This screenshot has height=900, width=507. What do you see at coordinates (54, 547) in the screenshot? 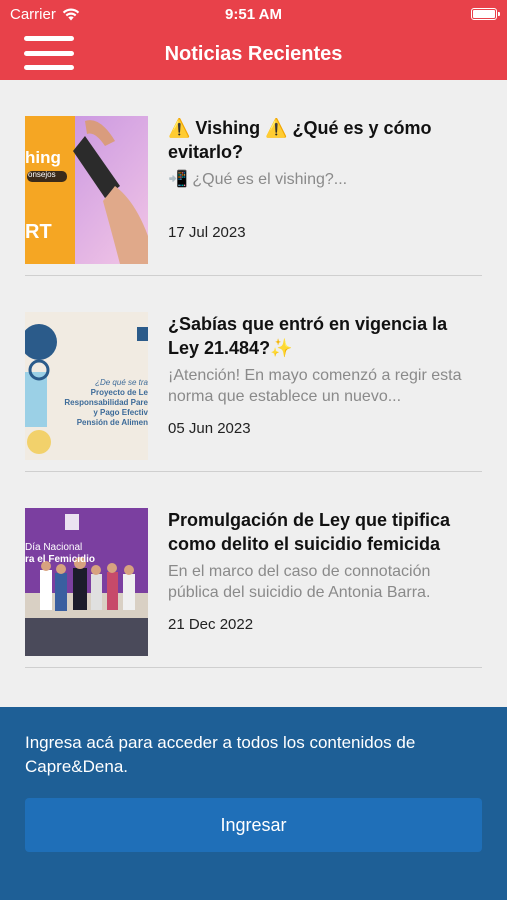
I see `thumbnail-text: Día Nacional` at bounding box center [54, 547].